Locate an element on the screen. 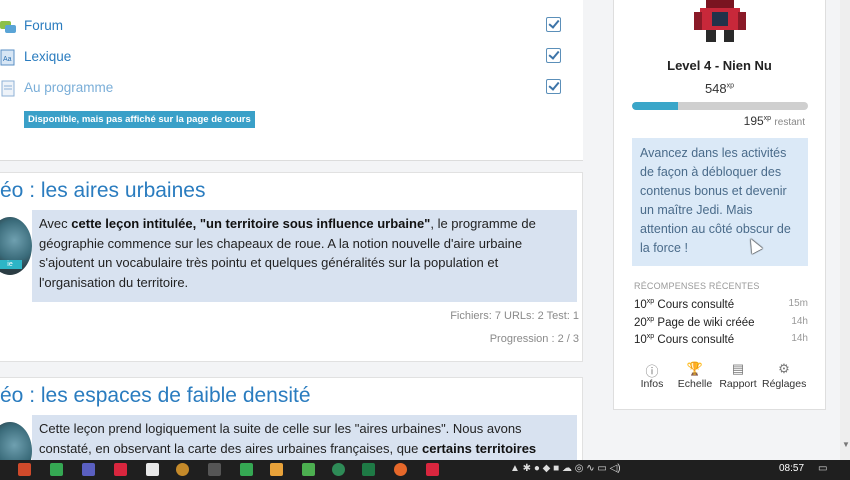  activity-forum: Forum is located at coordinates (285, 27).